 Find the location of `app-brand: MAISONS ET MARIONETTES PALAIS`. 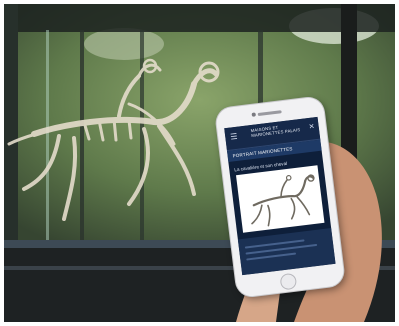

app-brand: MAISONS ET MARIONETTES PALAIS is located at coordinates (275, 131).